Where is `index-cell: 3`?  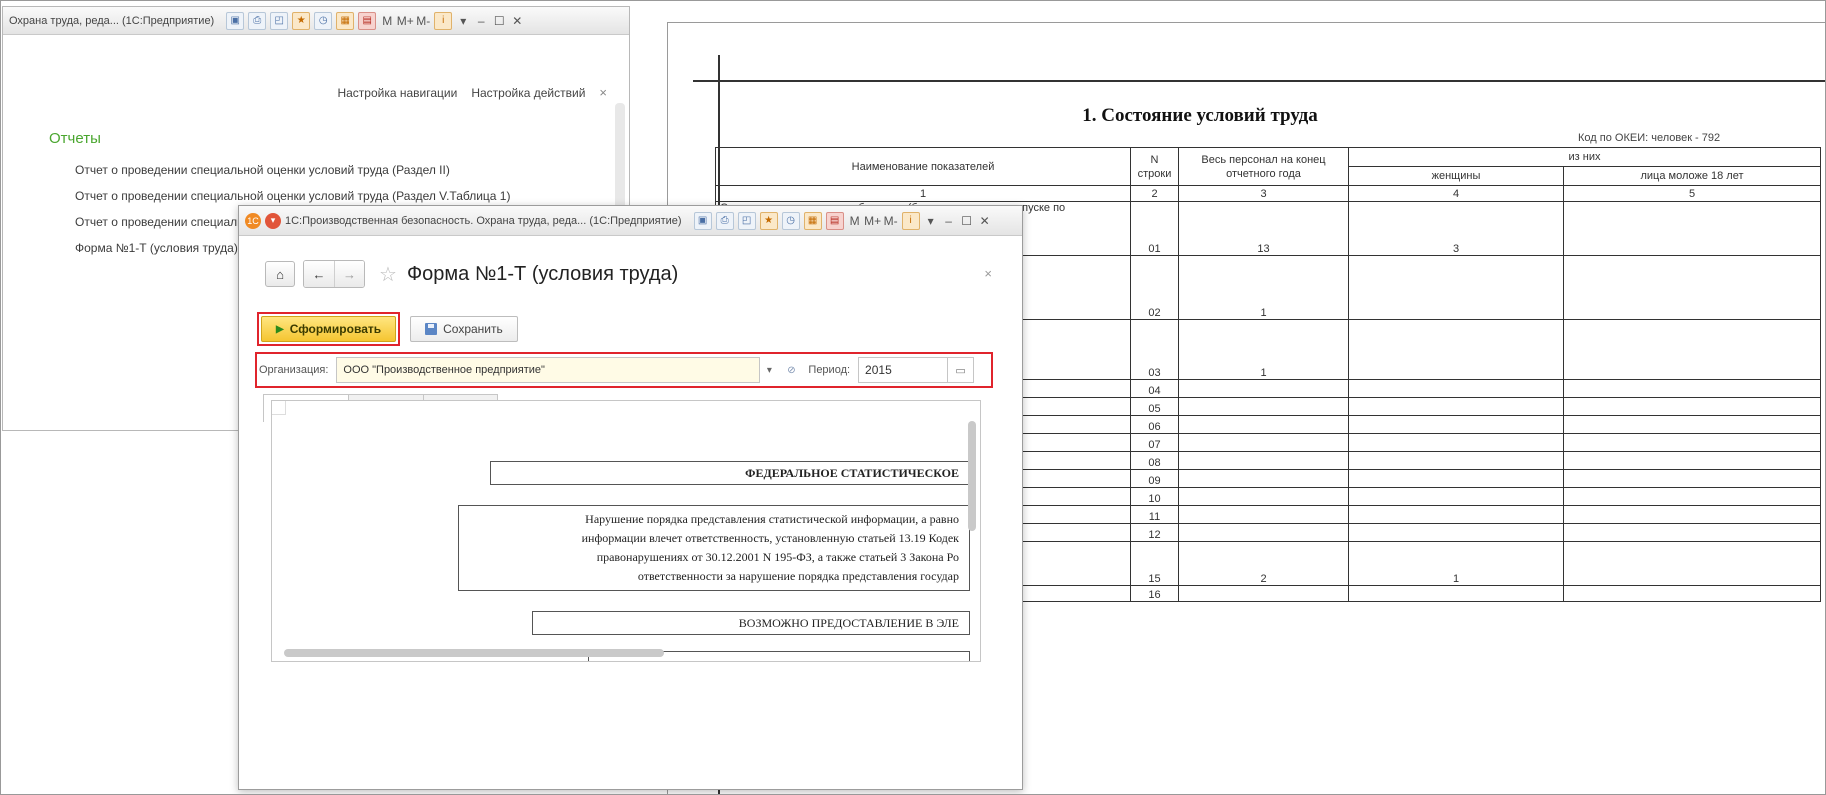
index-cell: 3 is located at coordinates (1263, 193).